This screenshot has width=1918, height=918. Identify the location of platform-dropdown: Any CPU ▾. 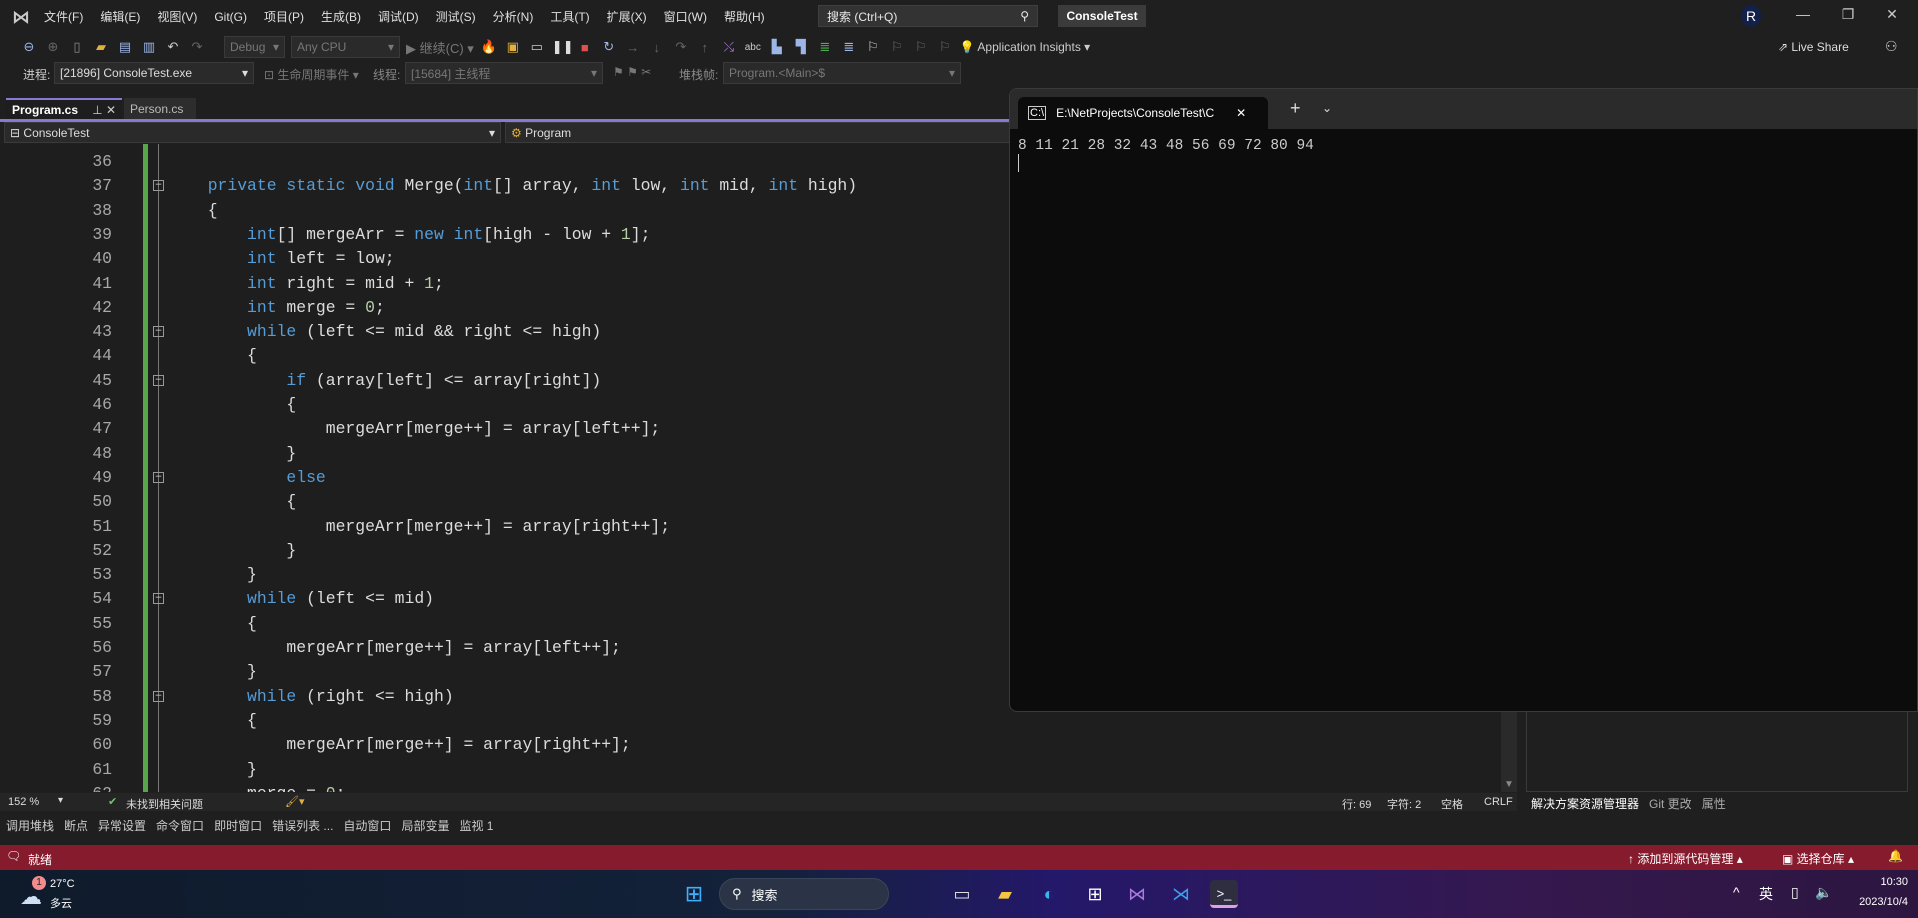
(345, 47).